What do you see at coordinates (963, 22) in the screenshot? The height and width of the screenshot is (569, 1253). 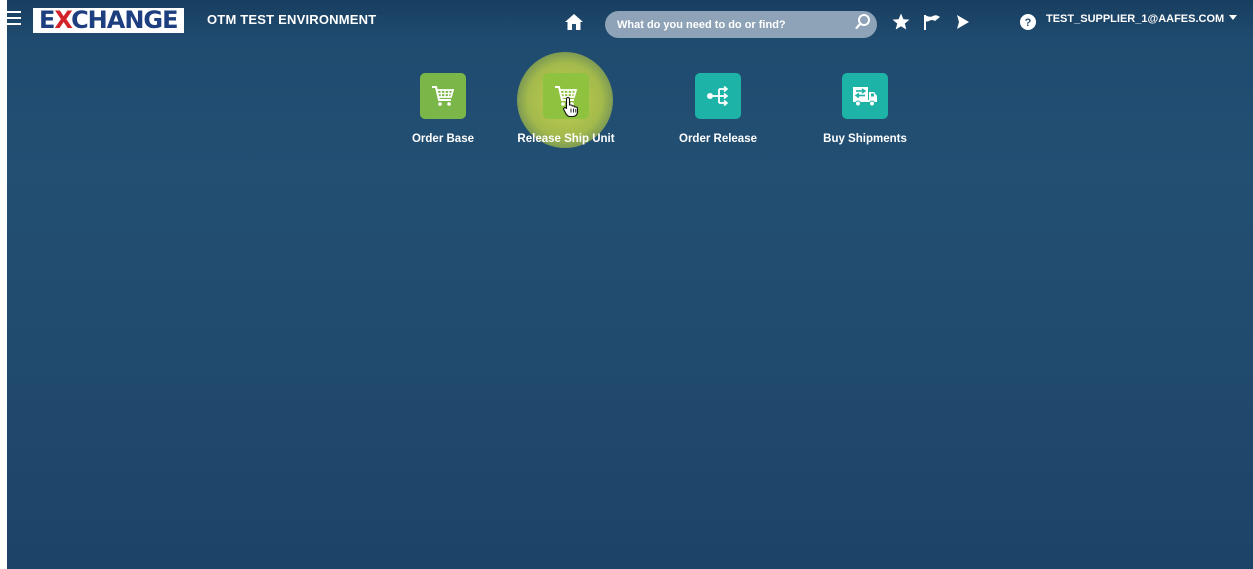 I see `bell-icon` at bounding box center [963, 22].